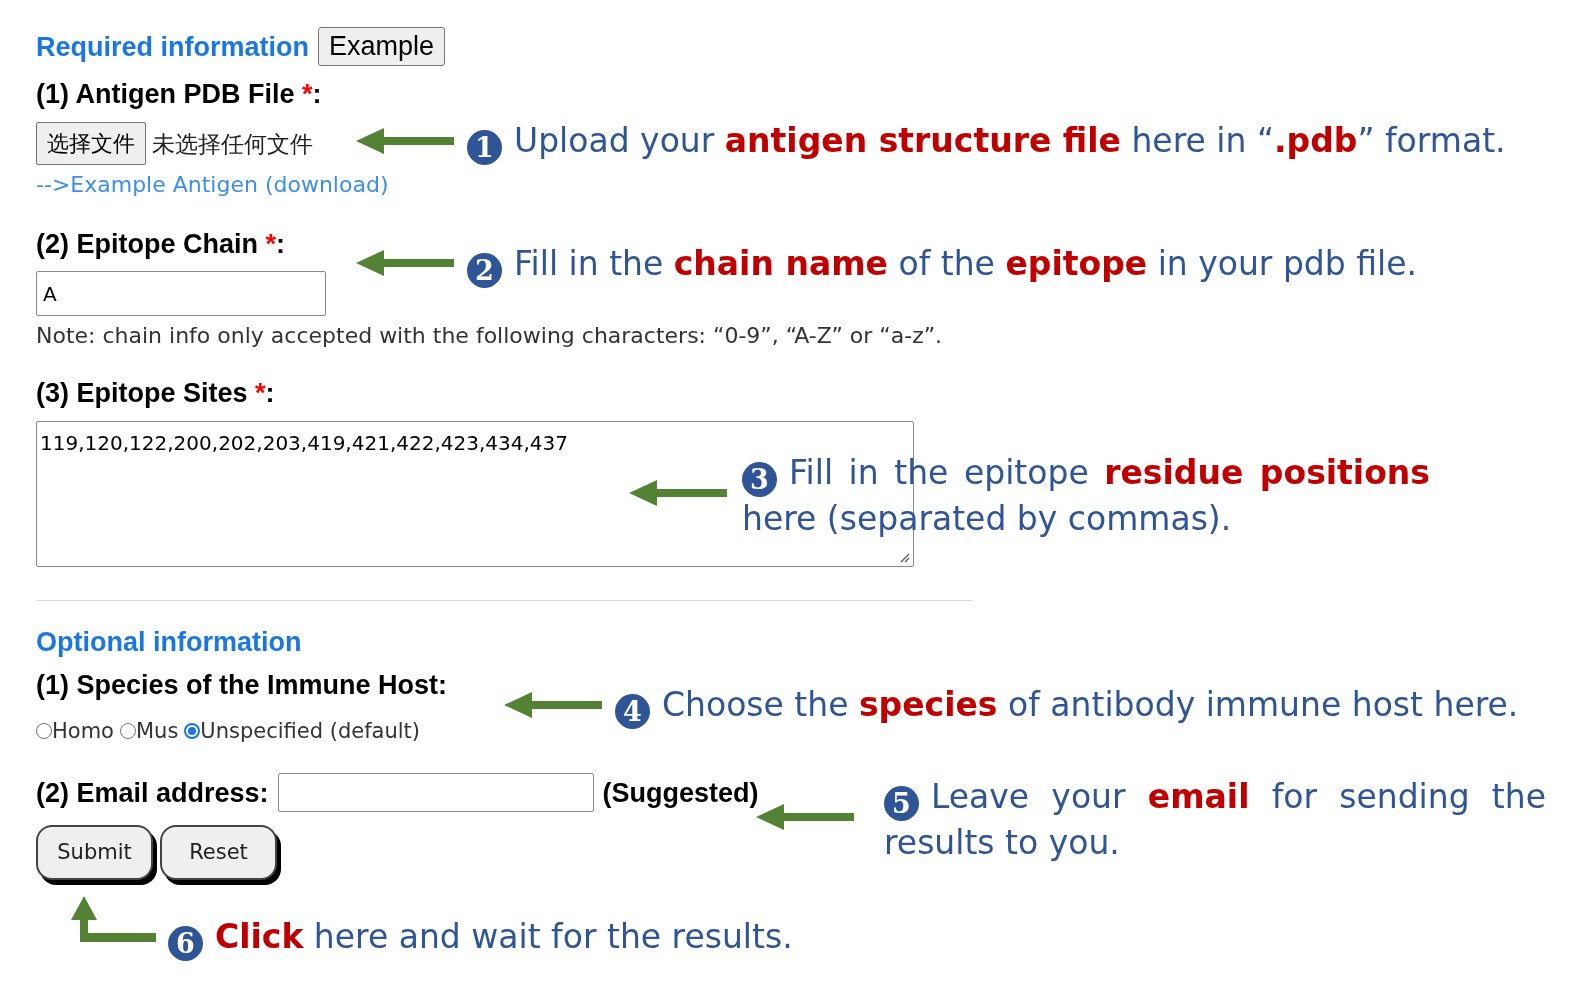 Image resolution: width=1570 pixels, height=981 pixels. What do you see at coordinates (232, 143) in the screenshot?
I see `file-status-text: 未选择任何文件` at bounding box center [232, 143].